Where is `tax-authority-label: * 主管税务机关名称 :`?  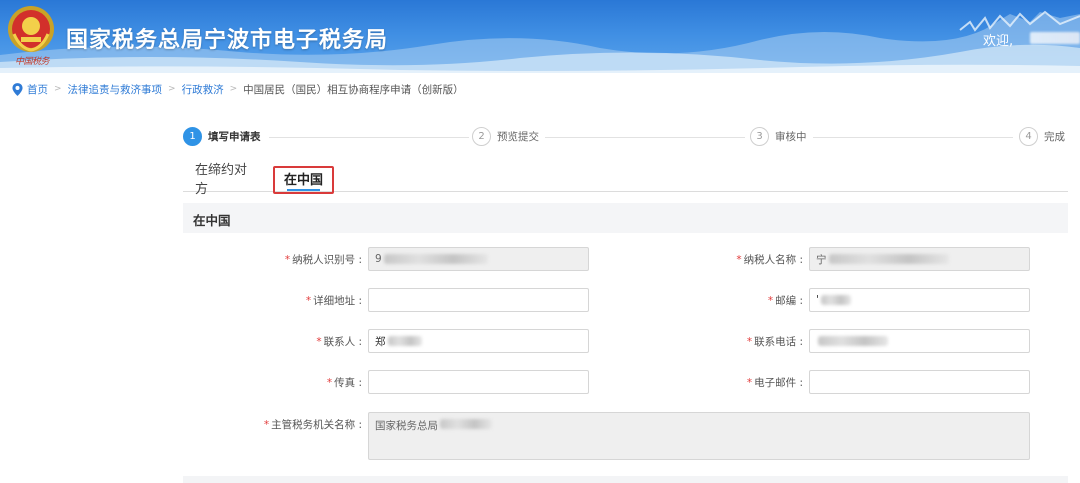
tax-authority-label: * 主管税务机关名称 : is located at coordinates (312, 425).